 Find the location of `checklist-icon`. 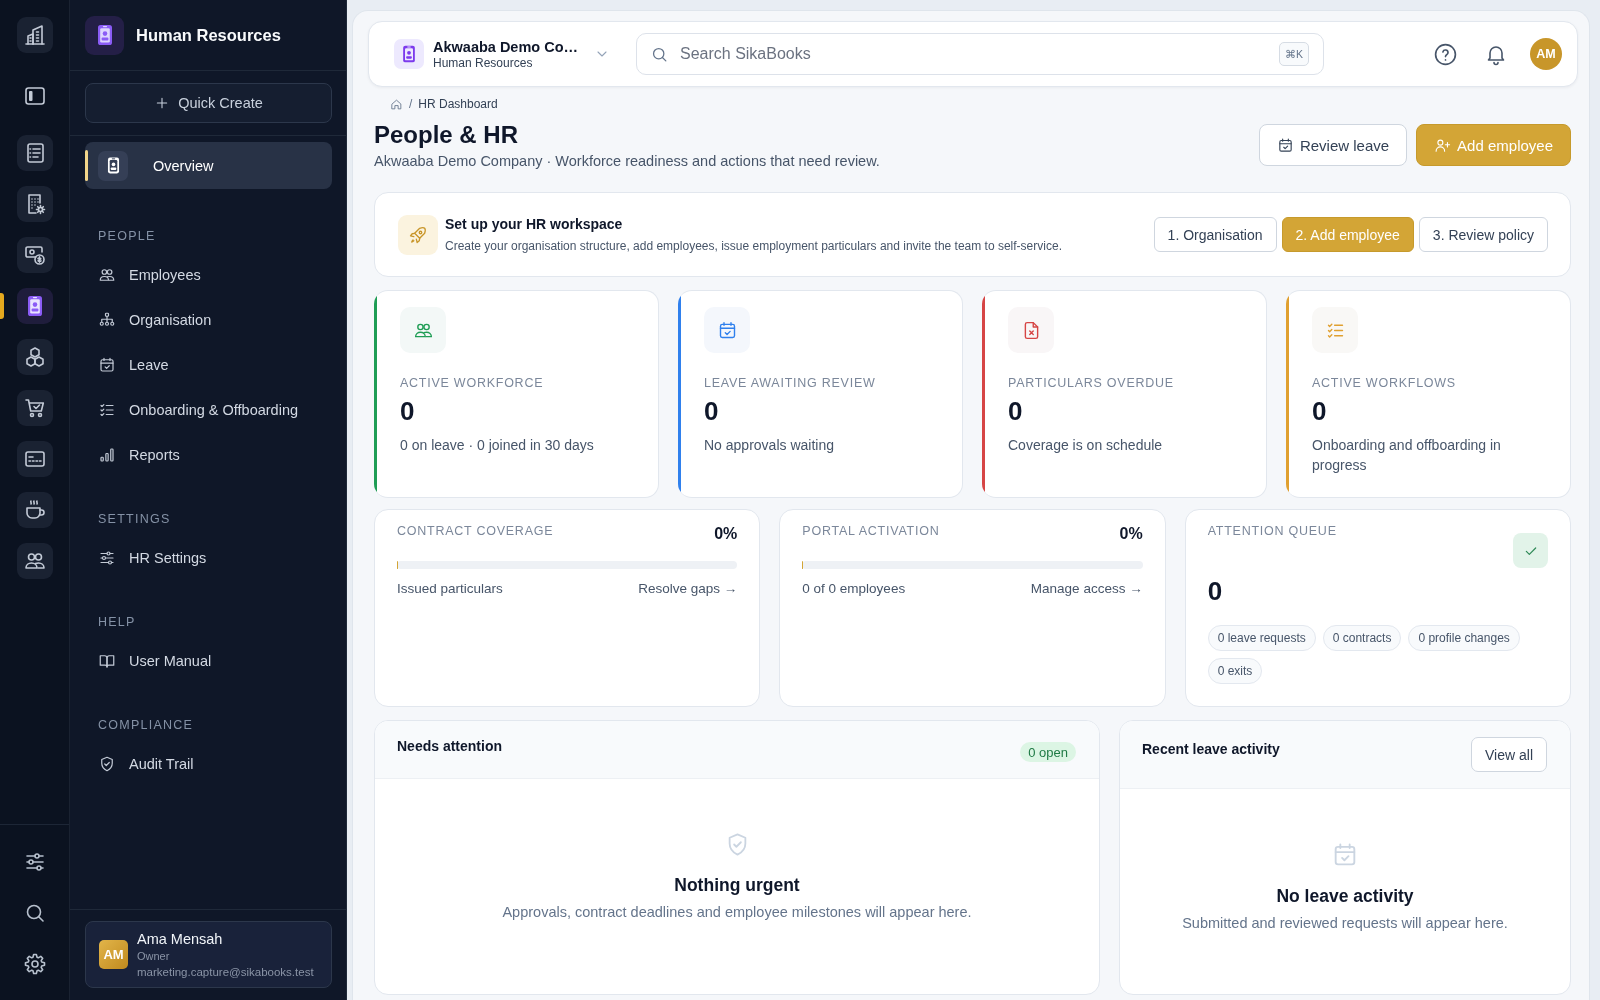

checklist-icon is located at coordinates (1335, 330).